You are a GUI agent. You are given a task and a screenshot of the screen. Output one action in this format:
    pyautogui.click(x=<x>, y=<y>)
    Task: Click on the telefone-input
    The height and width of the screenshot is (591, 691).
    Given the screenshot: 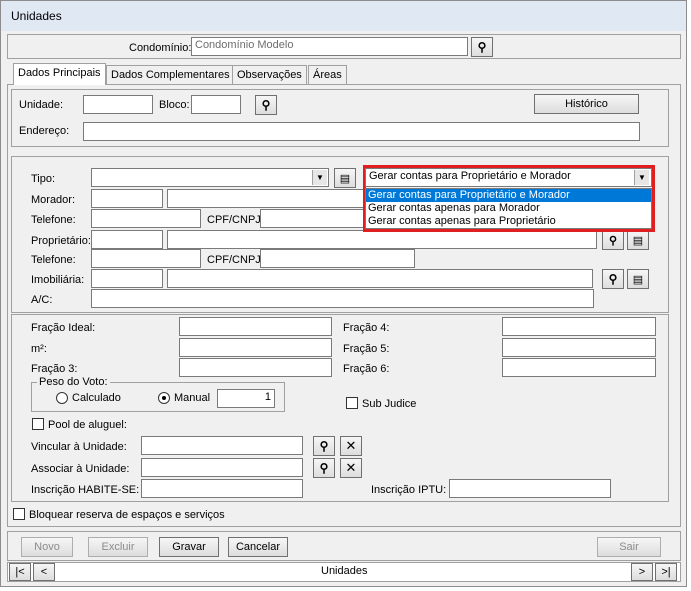 What is the action you would take?
    pyautogui.click(x=146, y=218)
    